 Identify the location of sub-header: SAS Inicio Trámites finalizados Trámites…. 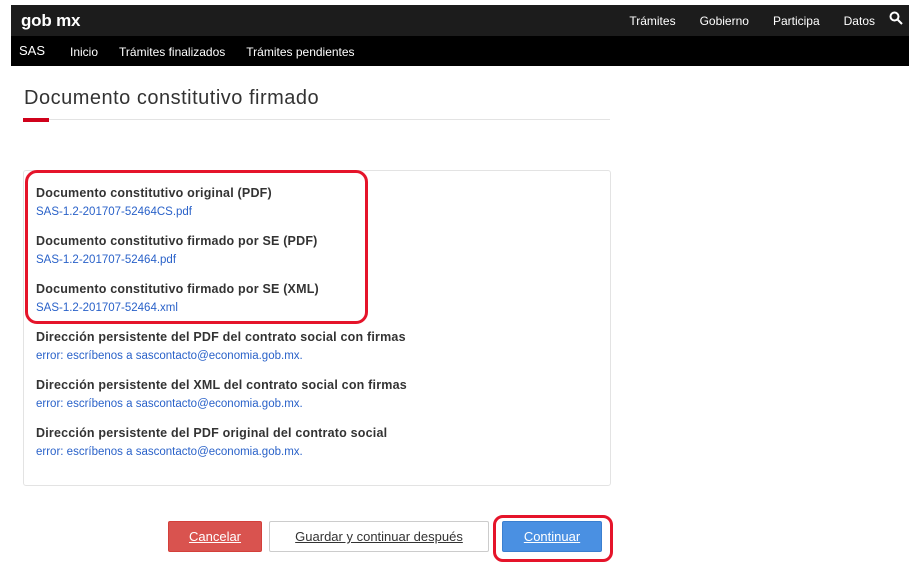
(460, 51).